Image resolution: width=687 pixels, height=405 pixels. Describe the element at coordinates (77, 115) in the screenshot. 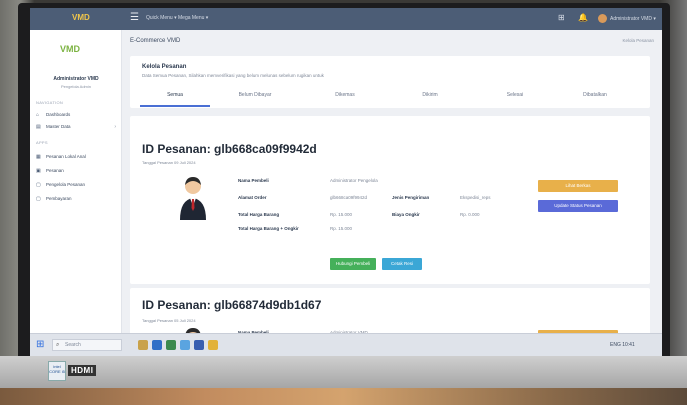

I see `sidebar-item-dashboards: ⌂ Dashboards` at that location.